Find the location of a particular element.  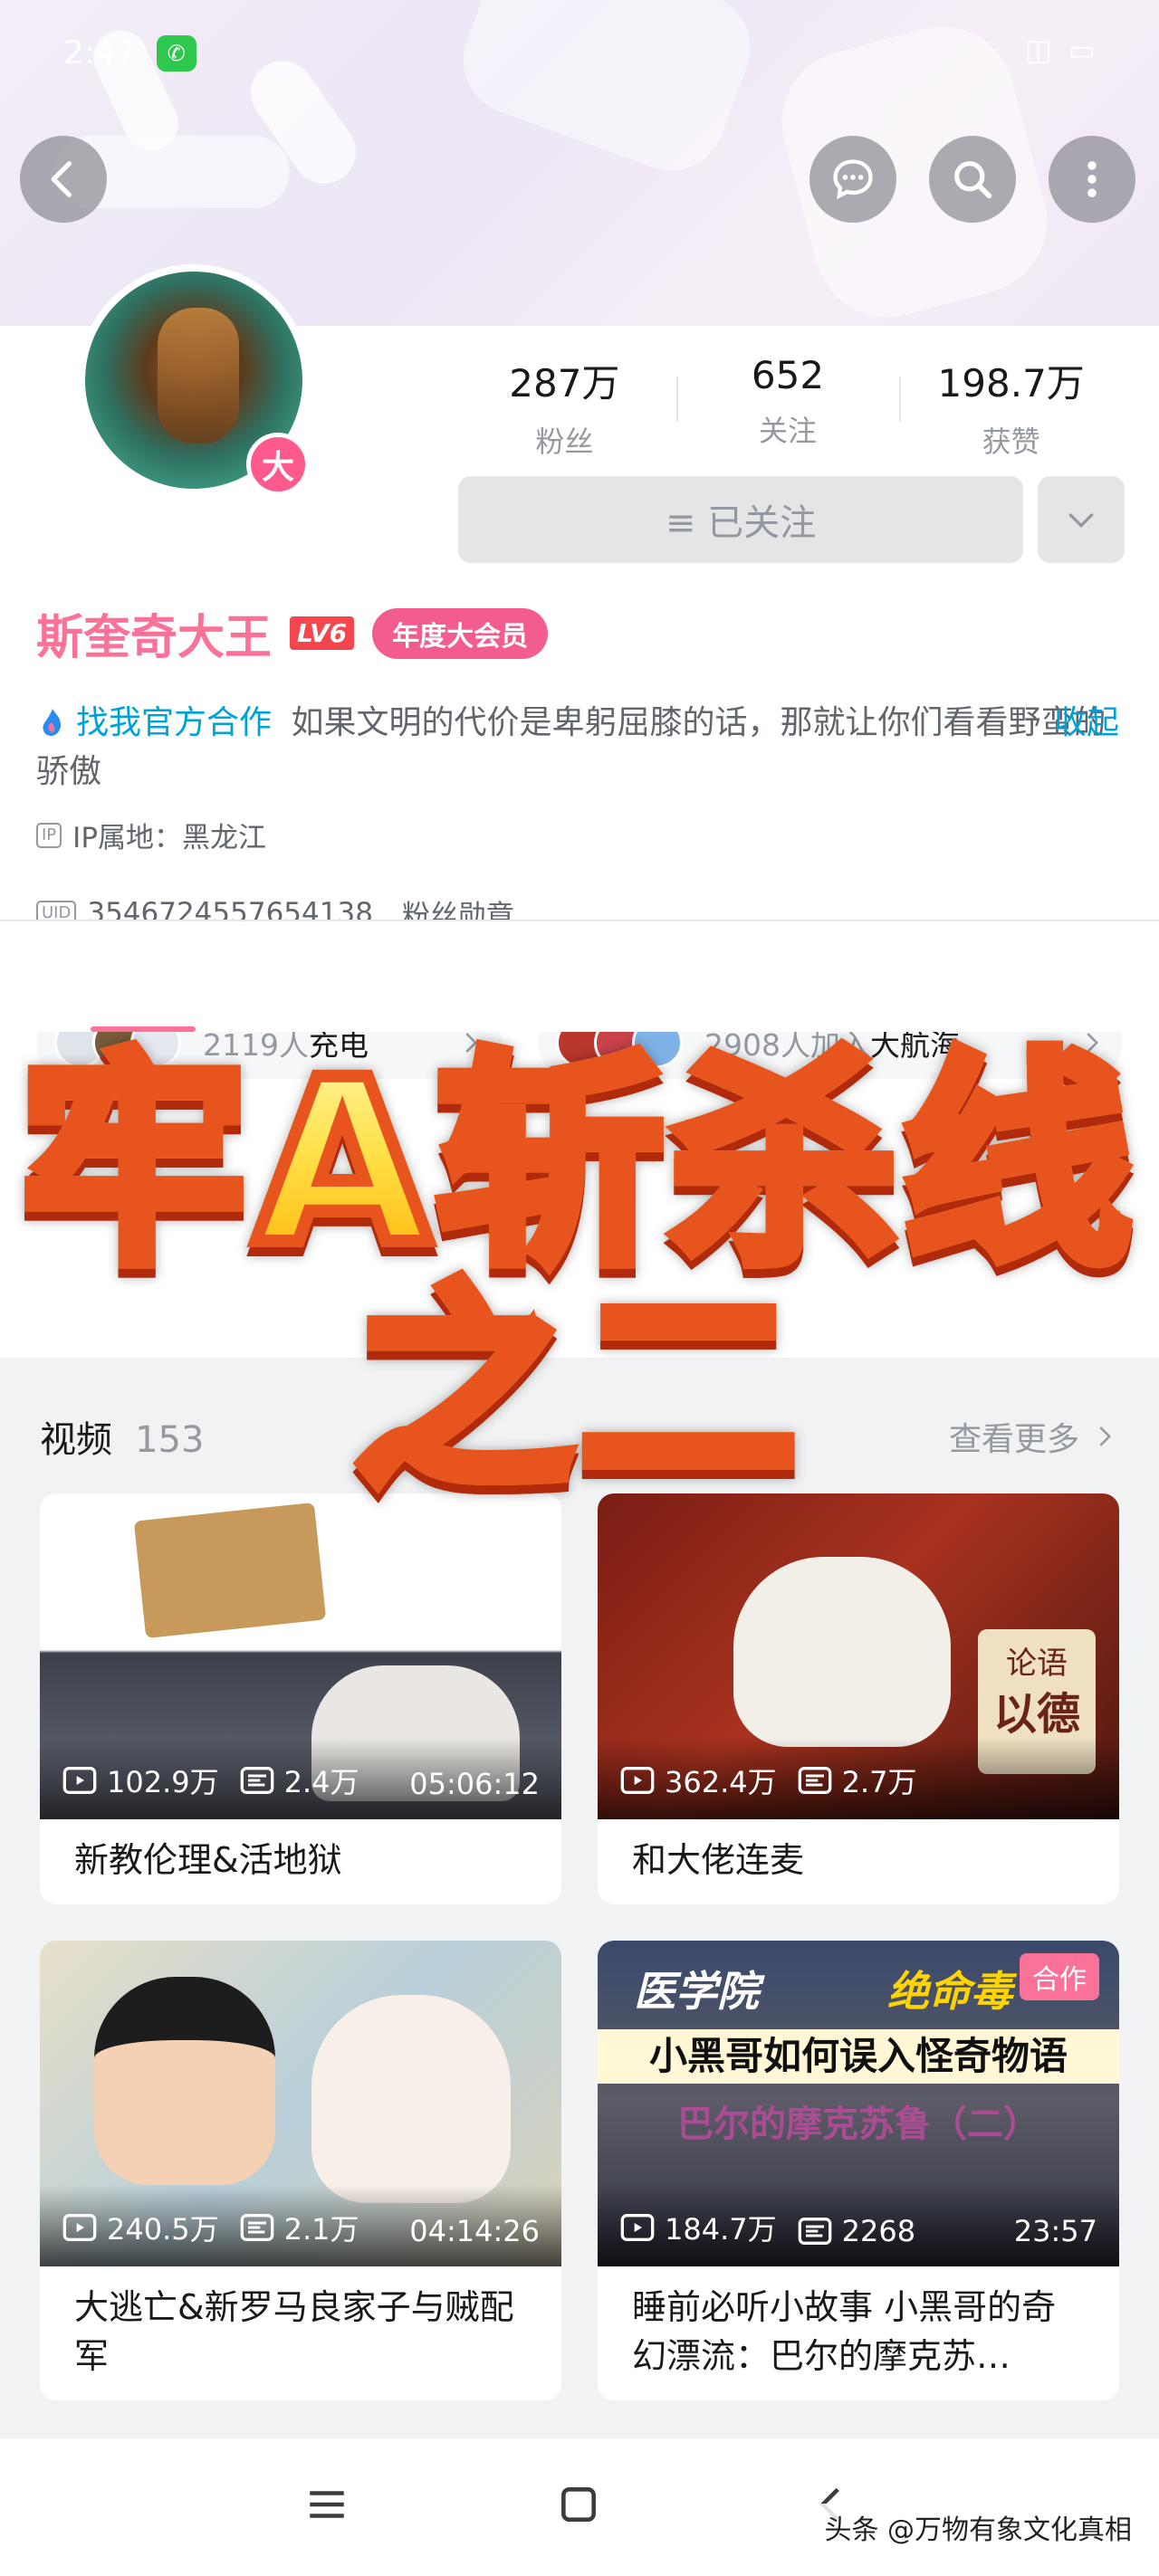

message-button is located at coordinates (853, 179).